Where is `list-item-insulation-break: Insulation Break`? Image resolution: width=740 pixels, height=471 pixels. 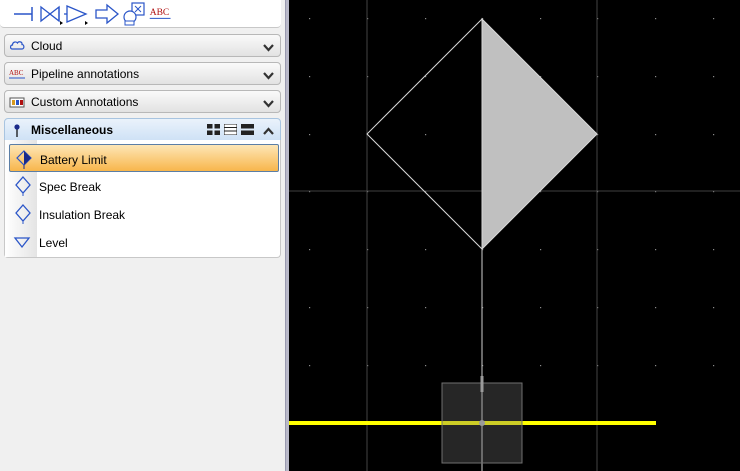 list-item-insulation-break: Insulation Break is located at coordinates (144, 214).